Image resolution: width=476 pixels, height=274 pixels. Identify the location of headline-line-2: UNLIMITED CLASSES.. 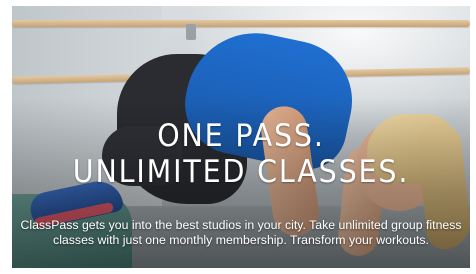
(241, 172).